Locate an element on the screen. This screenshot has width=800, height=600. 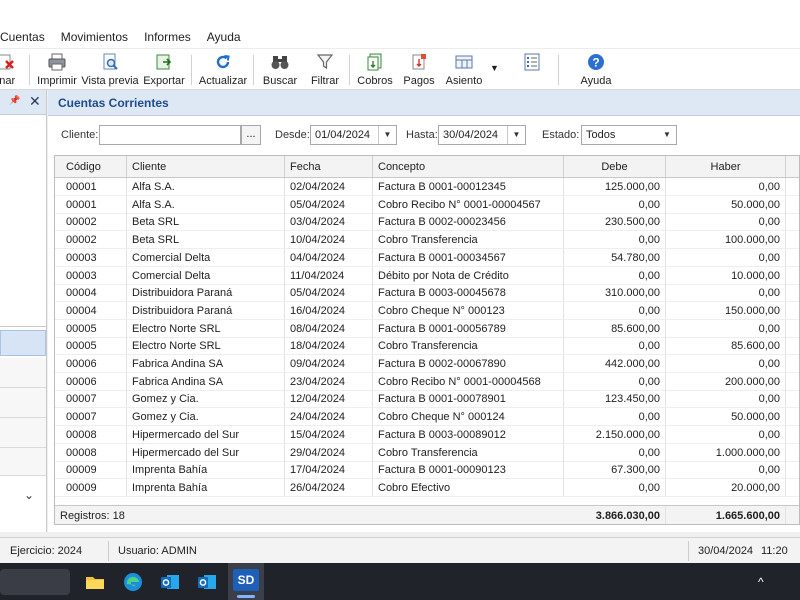
cell-client: Distribuidora Paraná is located at coordinates (206, 293).